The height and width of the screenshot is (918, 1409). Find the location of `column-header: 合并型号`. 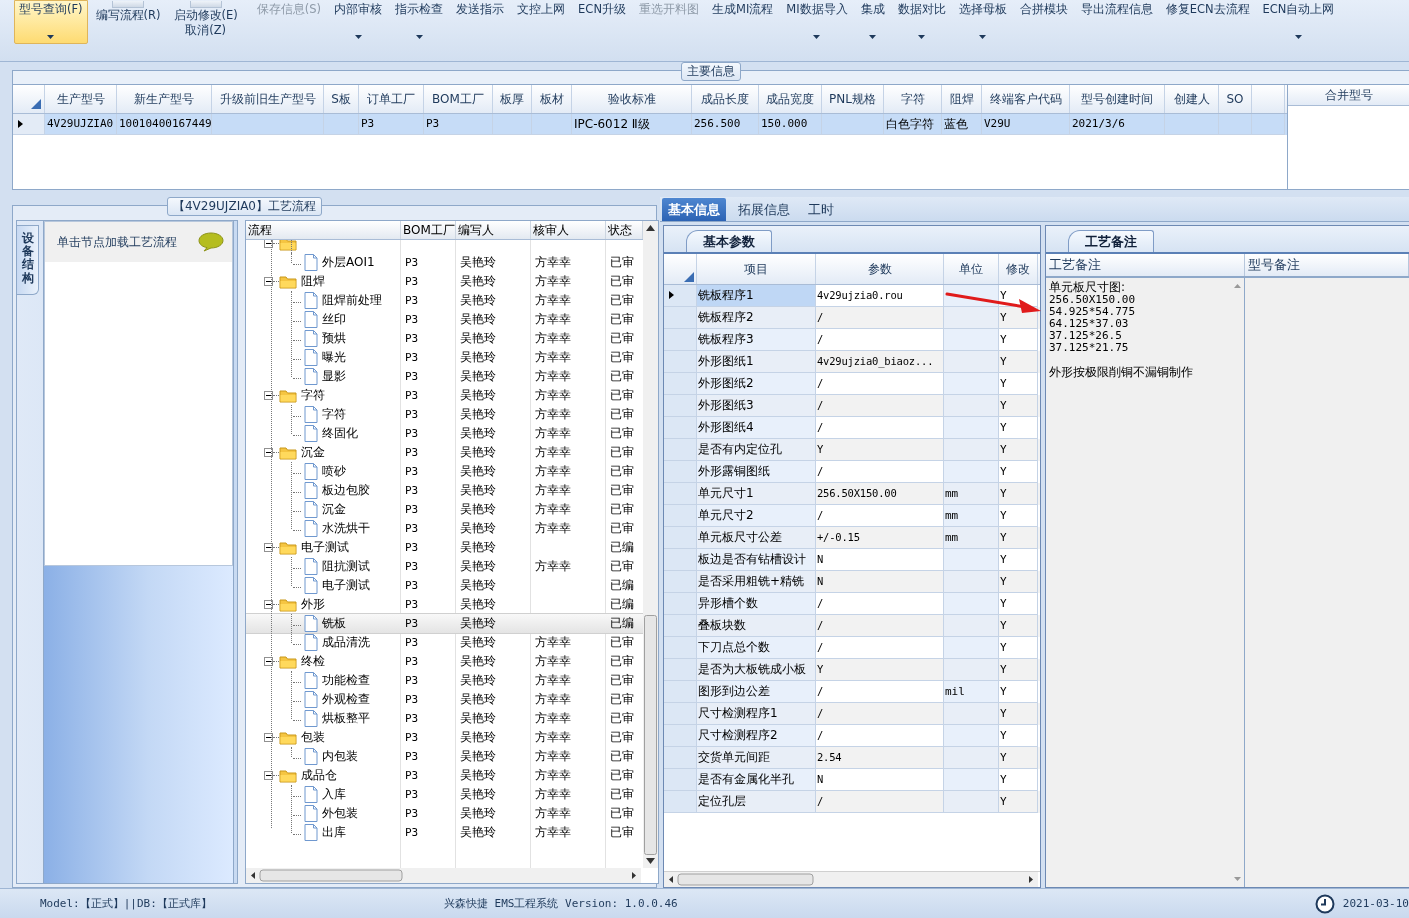

column-header: 合并型号 is located at coordinates (1348, 95).